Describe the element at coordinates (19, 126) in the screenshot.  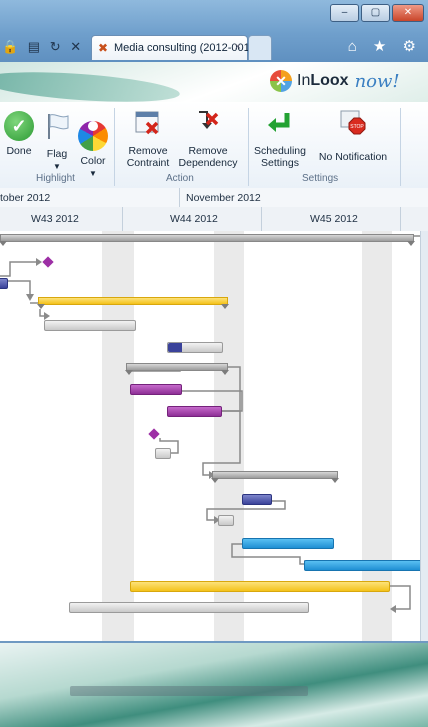
I see `checkmark-icon: ✓` at that location.